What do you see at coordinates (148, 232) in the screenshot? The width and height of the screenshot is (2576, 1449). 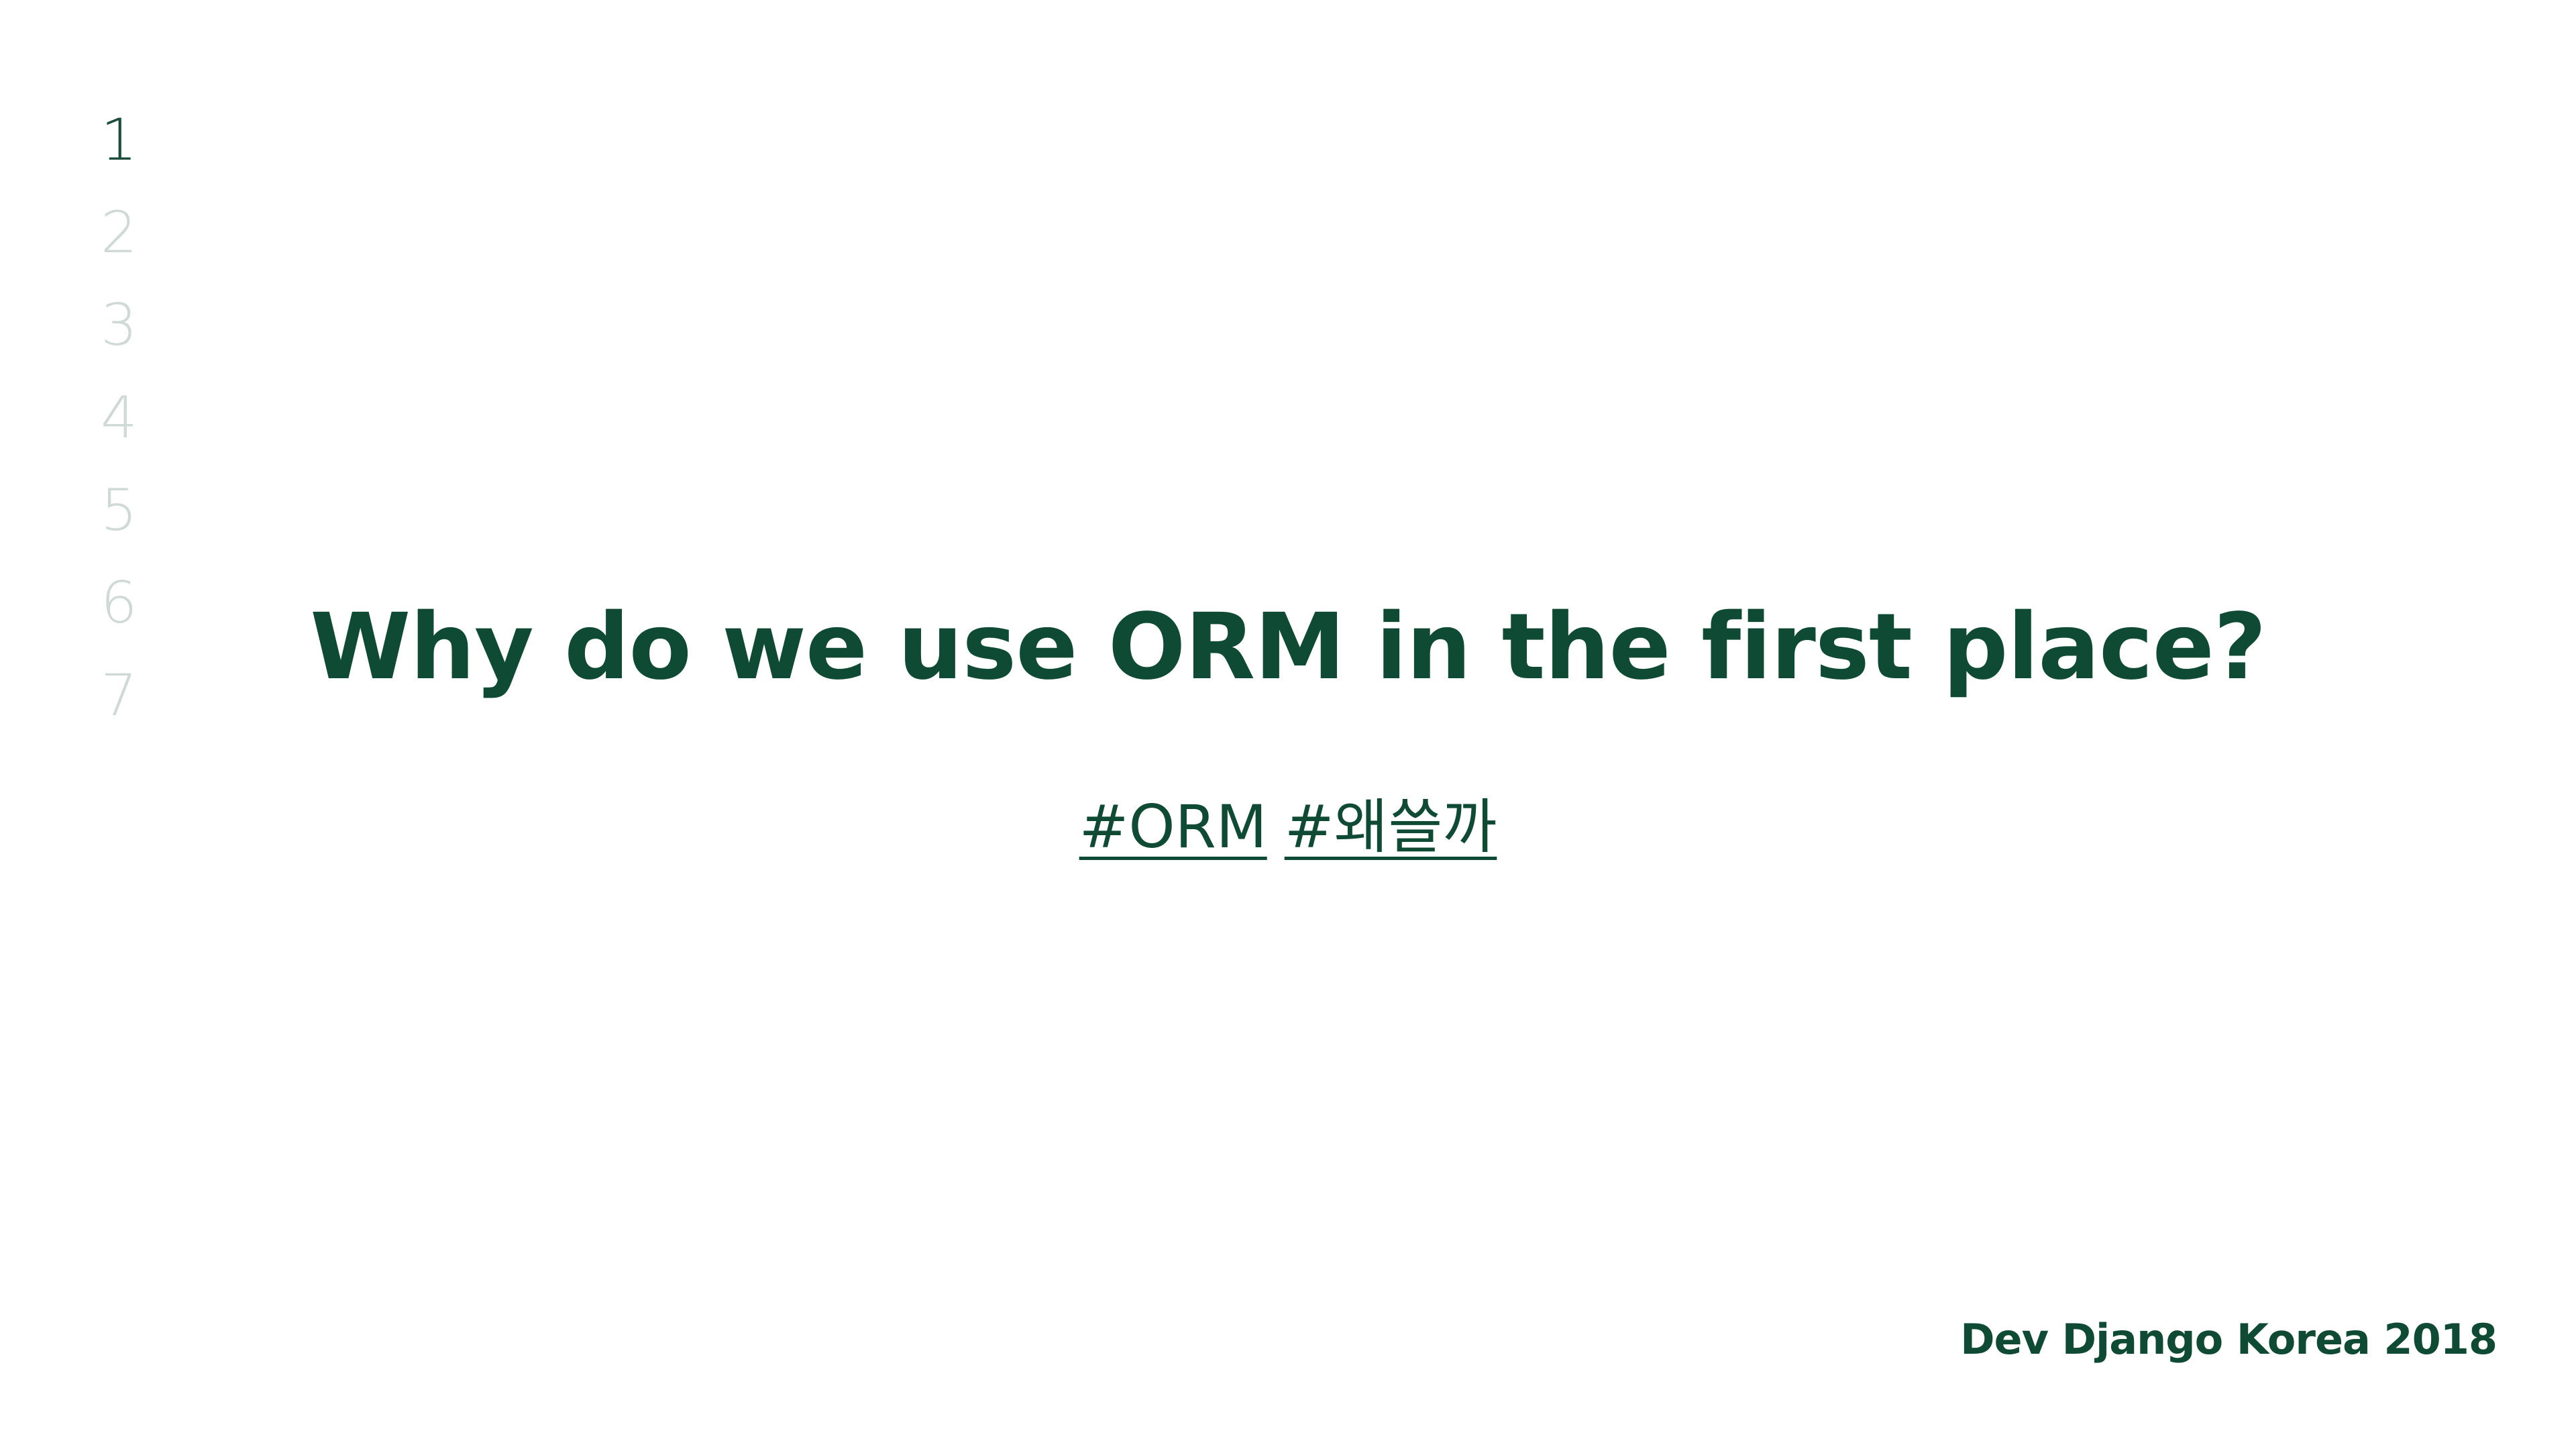 I see `page-link-2: 2` at bounding box center [148, 232].